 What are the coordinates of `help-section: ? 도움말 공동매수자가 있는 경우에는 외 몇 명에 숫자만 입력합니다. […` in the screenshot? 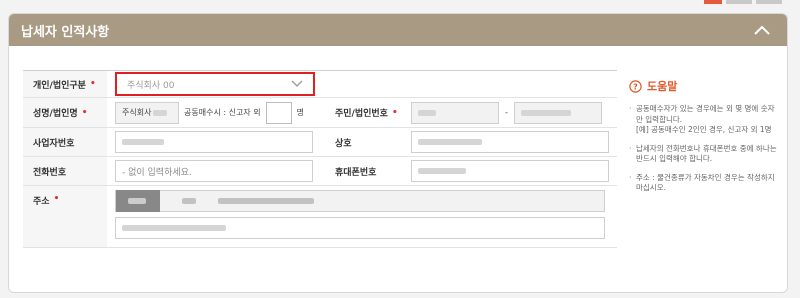 It's located at (704, 140).